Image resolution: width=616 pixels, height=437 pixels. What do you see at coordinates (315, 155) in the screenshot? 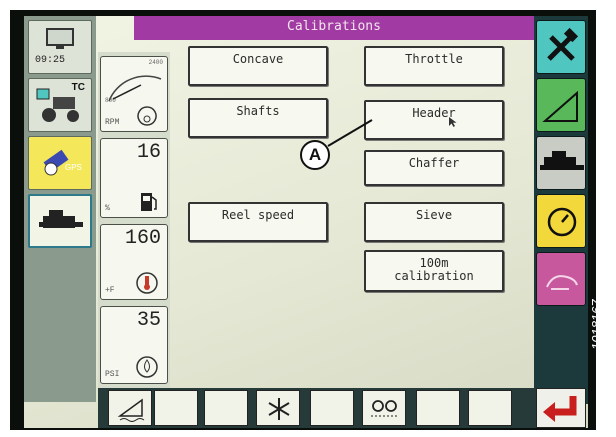
I see `callout-a: A` at bounding box center [315, 155].